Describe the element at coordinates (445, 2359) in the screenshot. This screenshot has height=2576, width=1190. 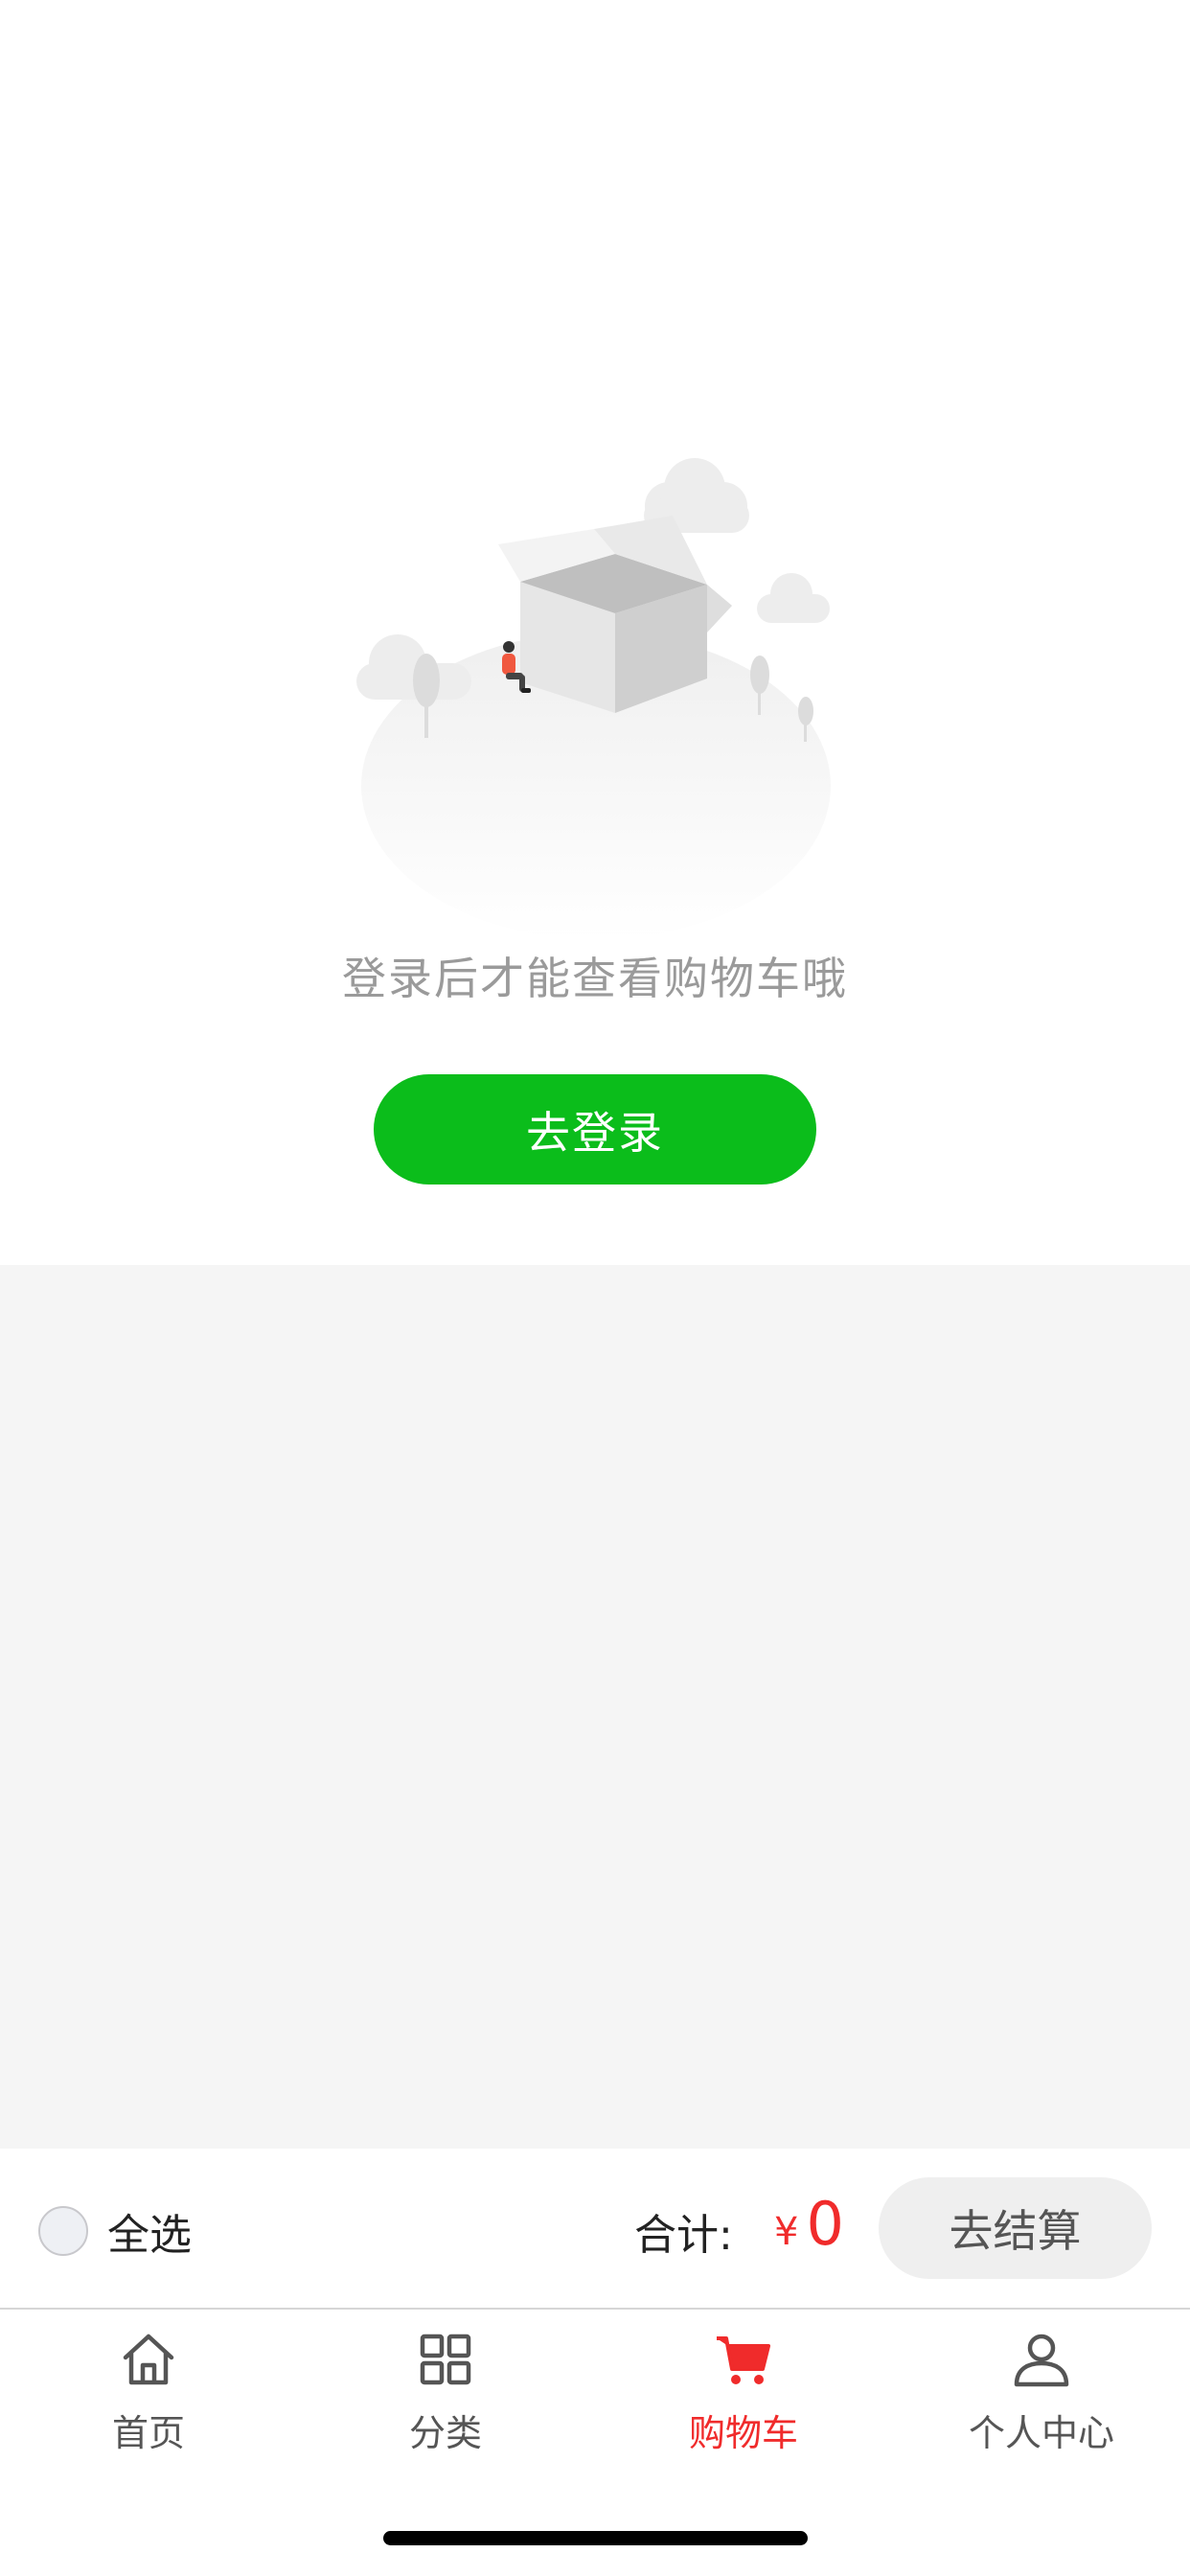
I see `grid-icon` at that location.